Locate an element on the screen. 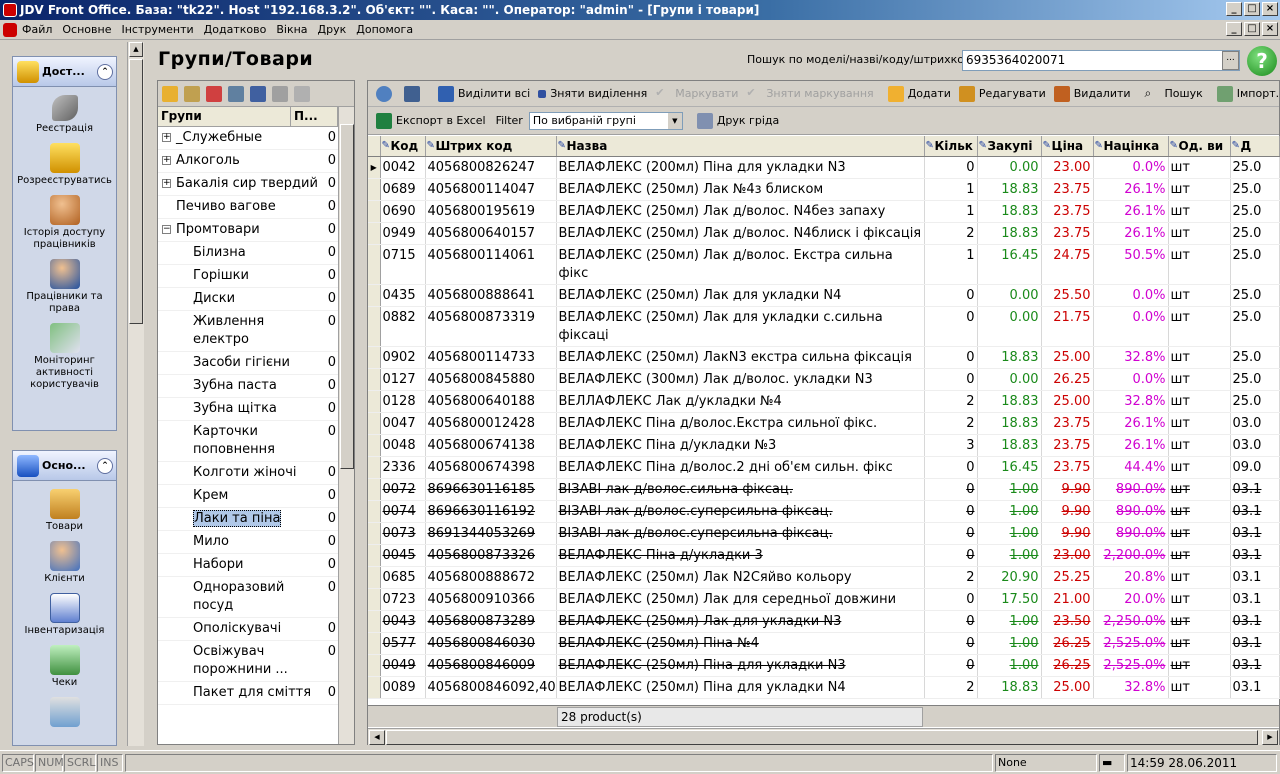 This screenshot has width=1280, height=774. cell-name: ВЕЛАФЛЕКС (250мл) Лак для укладки N3 is located at coordinates (740, 621).